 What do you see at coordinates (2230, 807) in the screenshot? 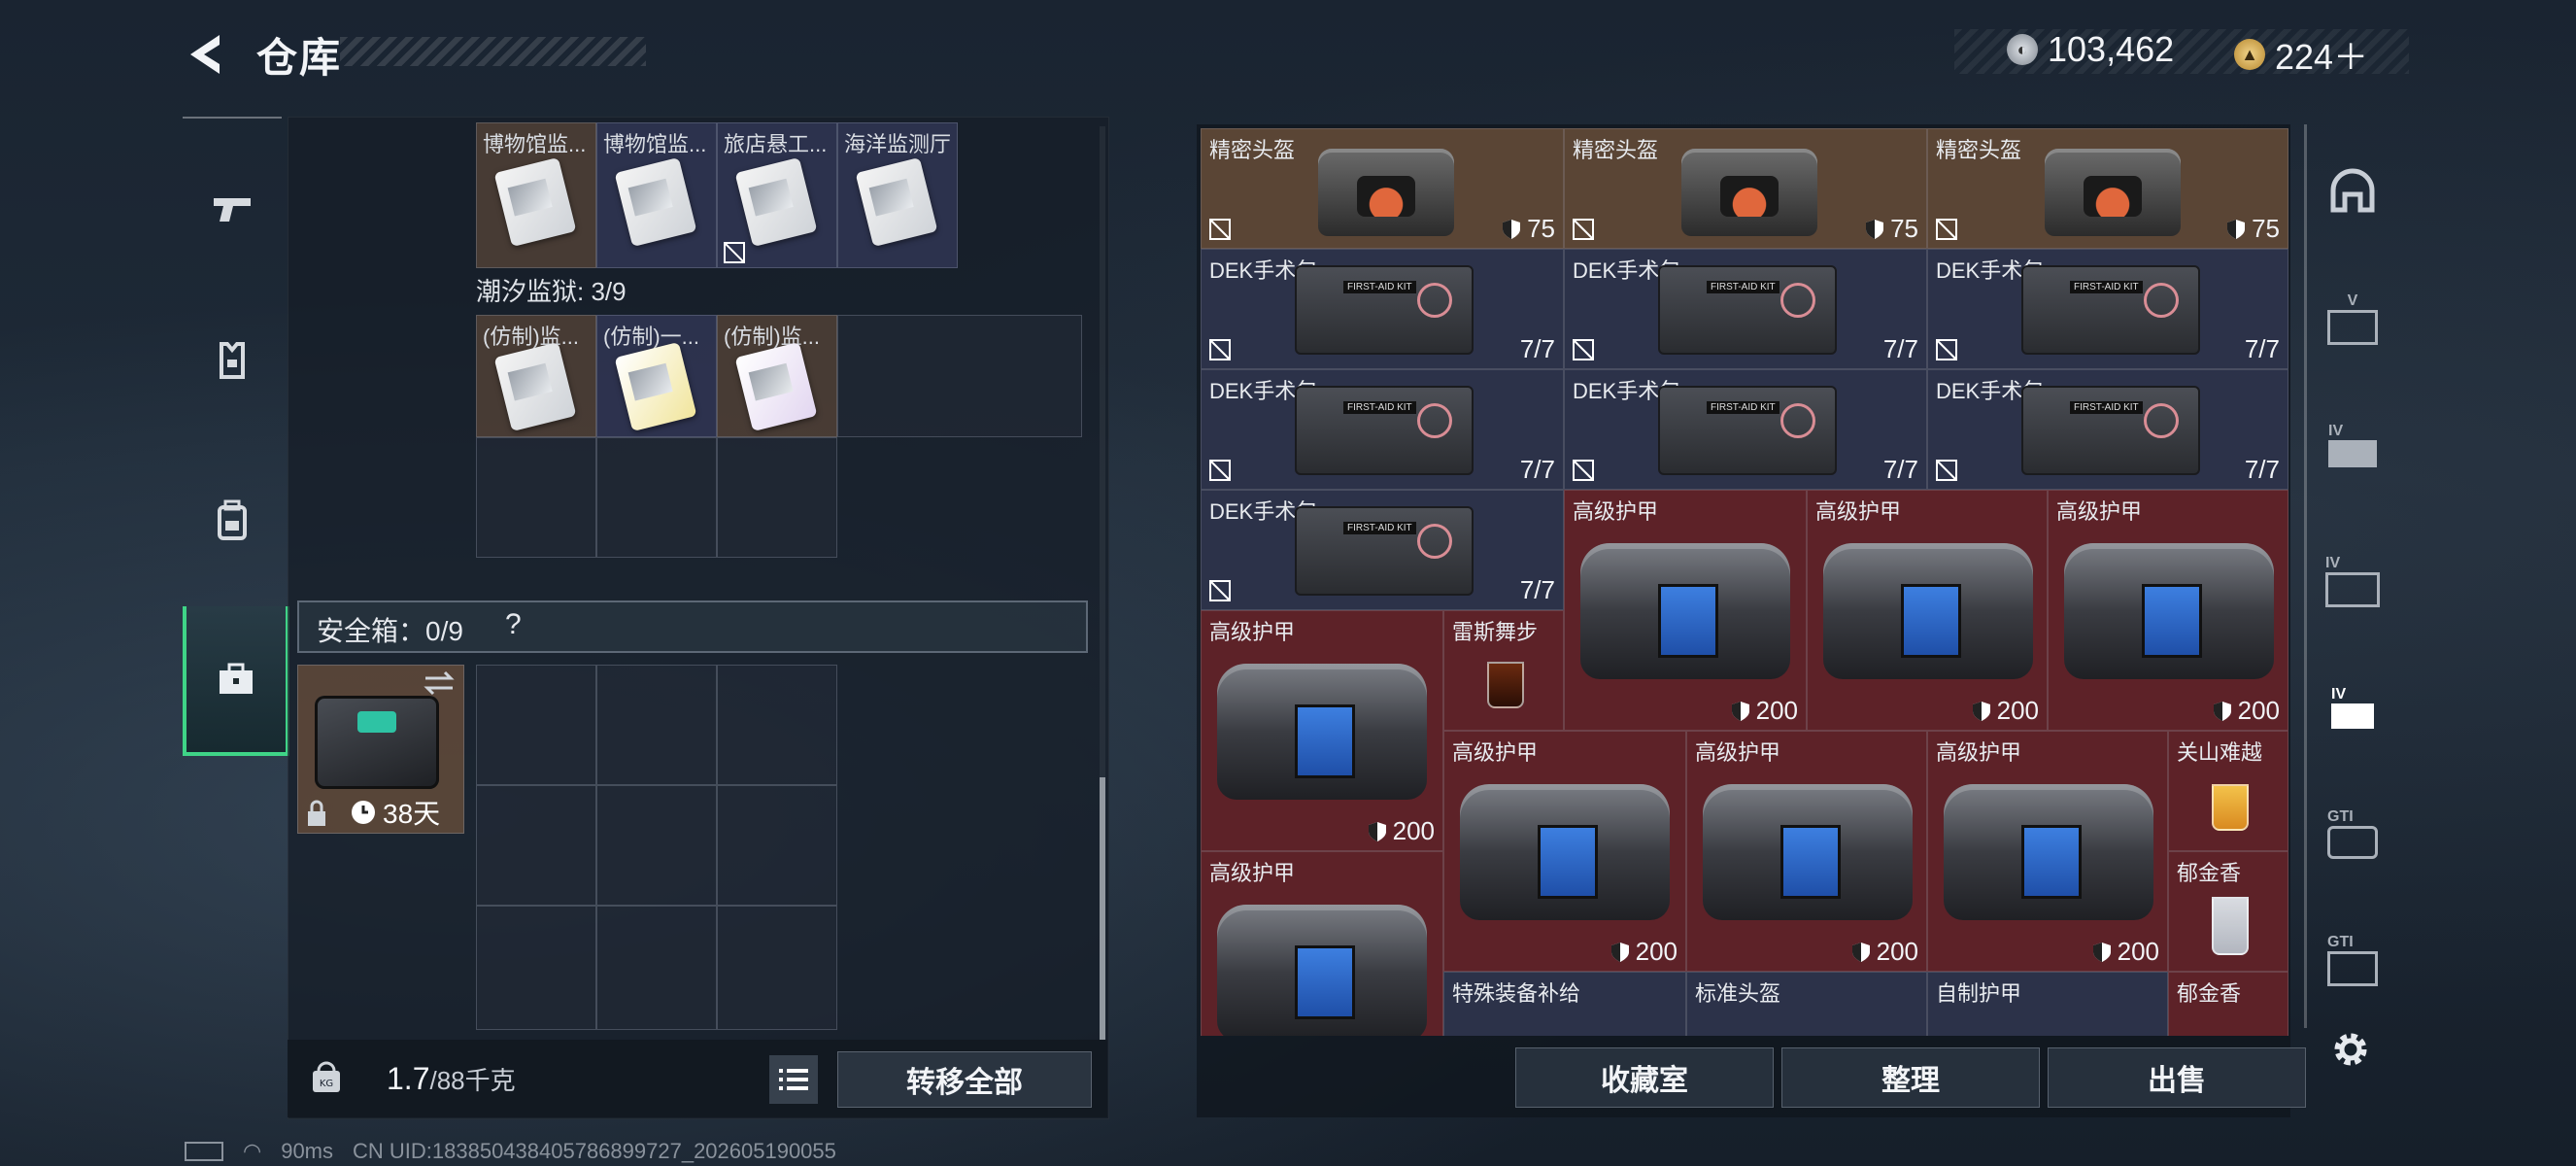
I see `cocktail-image` at bounding box center [2230, 807].